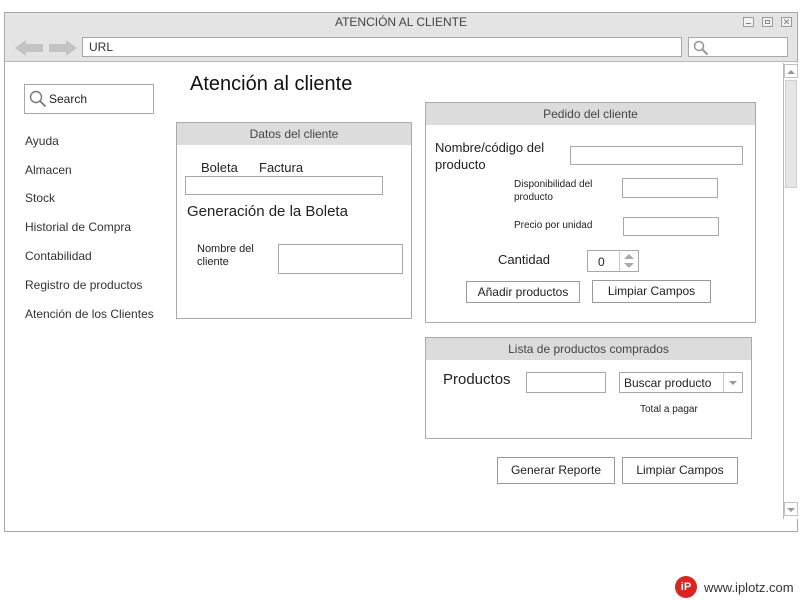 The width and height of the screenshot is (800, 600). Describe the element at coordinates (670, 188) in the screenshot. I see `disponibilidad-input` at that location.